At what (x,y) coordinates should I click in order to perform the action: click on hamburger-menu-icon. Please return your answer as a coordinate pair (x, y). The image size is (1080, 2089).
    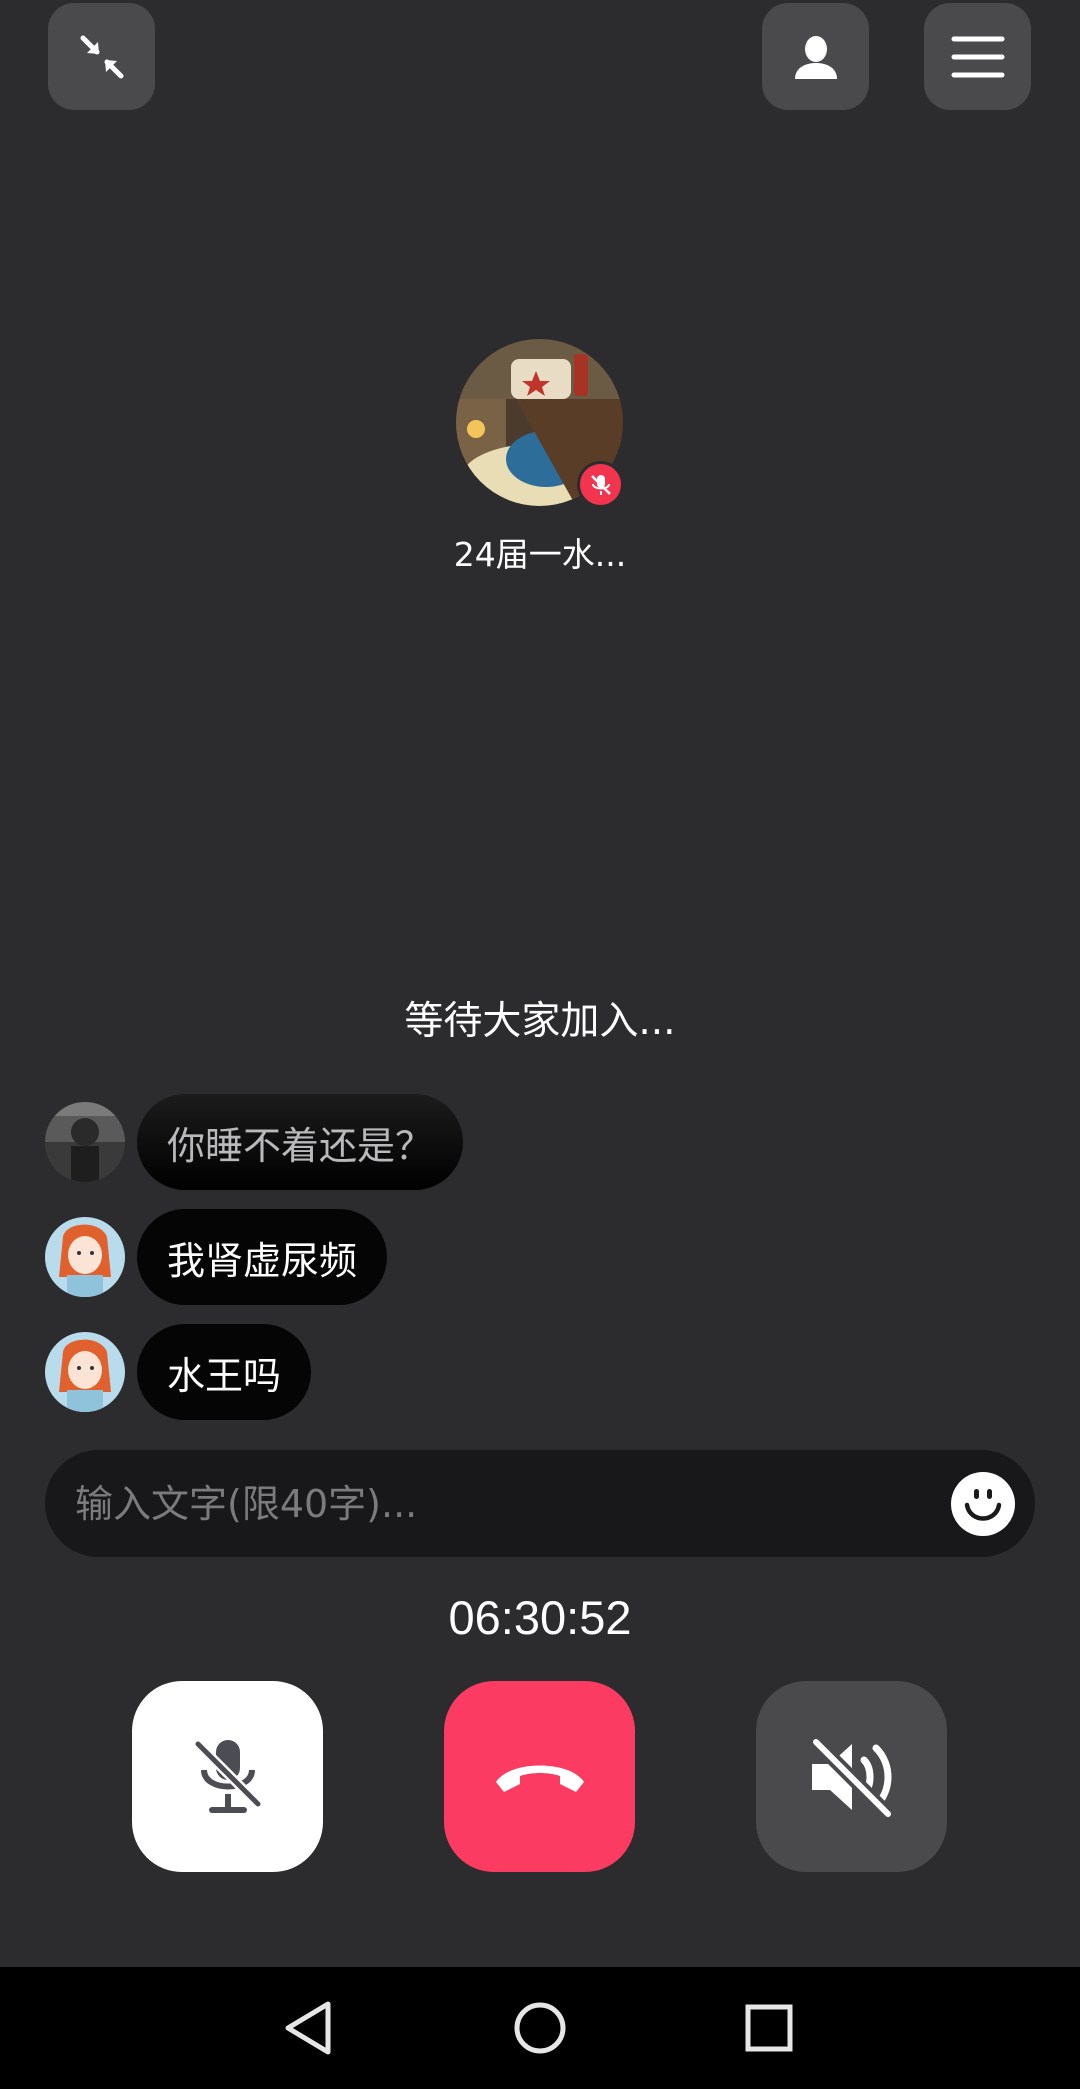
    Looking at the image, I should click on (977, 56).